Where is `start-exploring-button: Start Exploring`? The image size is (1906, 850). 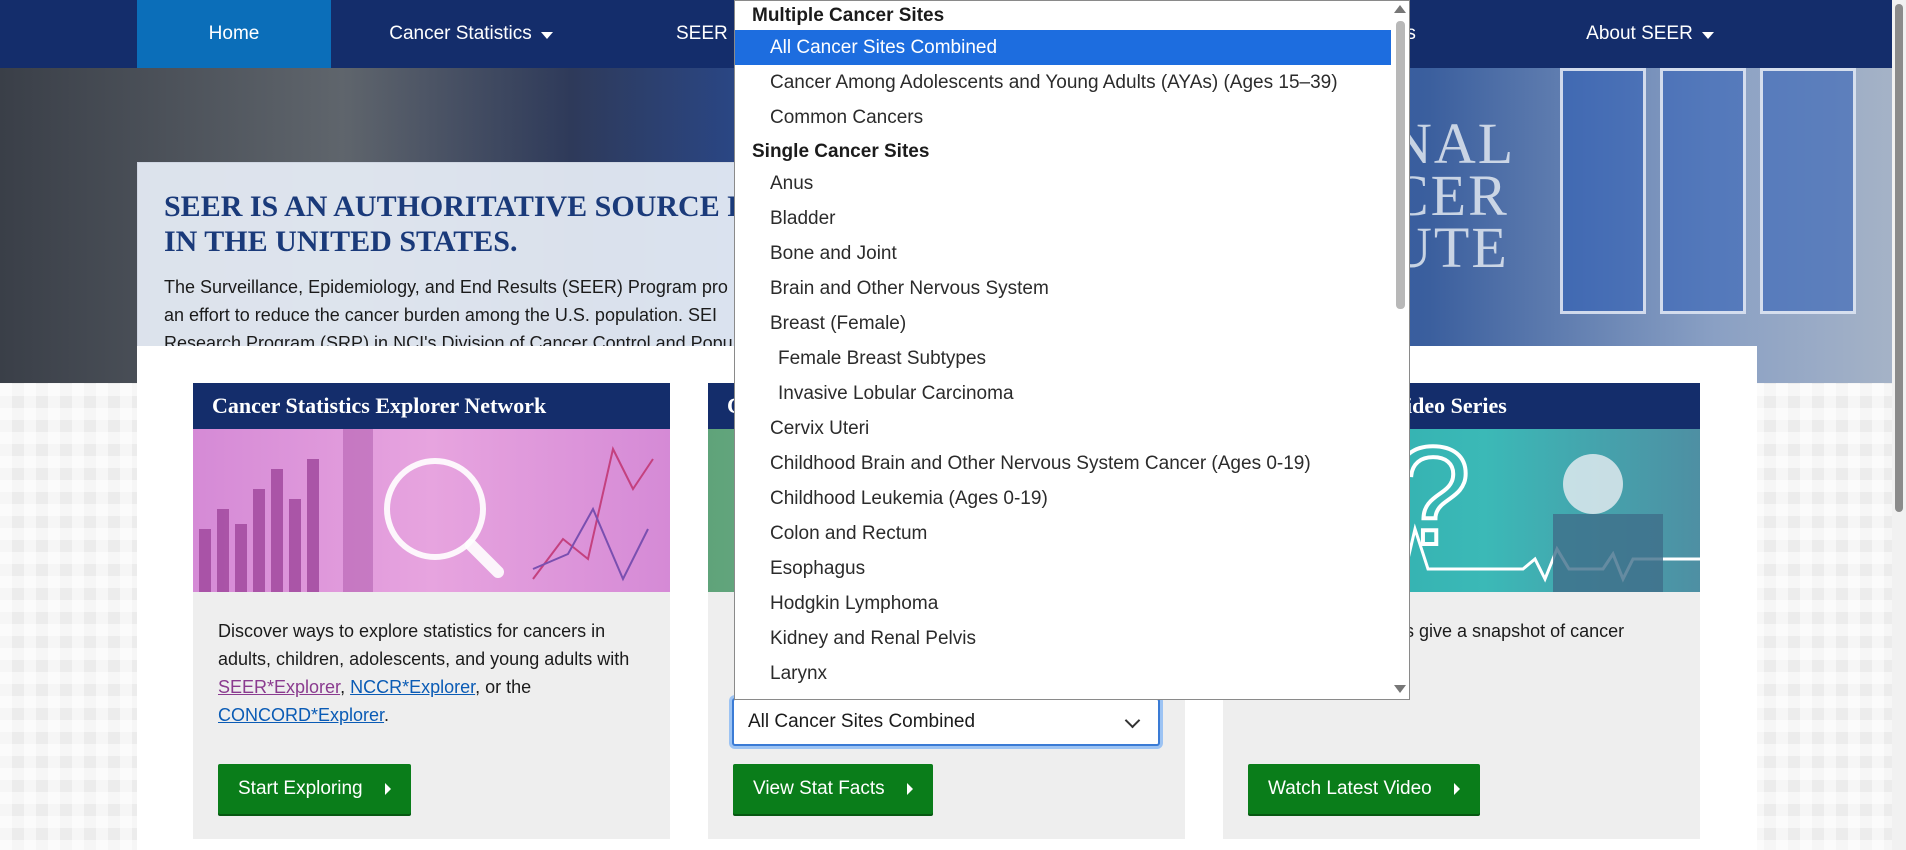
start-exploring-button: Start Exploring is located at coordinates (314, 789).